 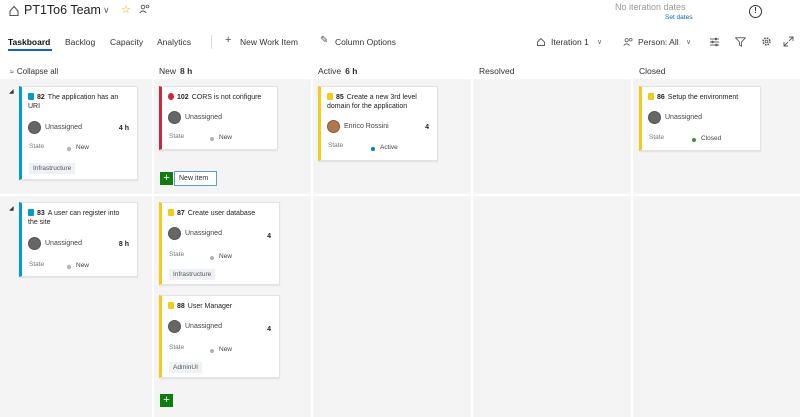 I want to click on assignee: Enrico Rossini, so click(x=366, y=126).